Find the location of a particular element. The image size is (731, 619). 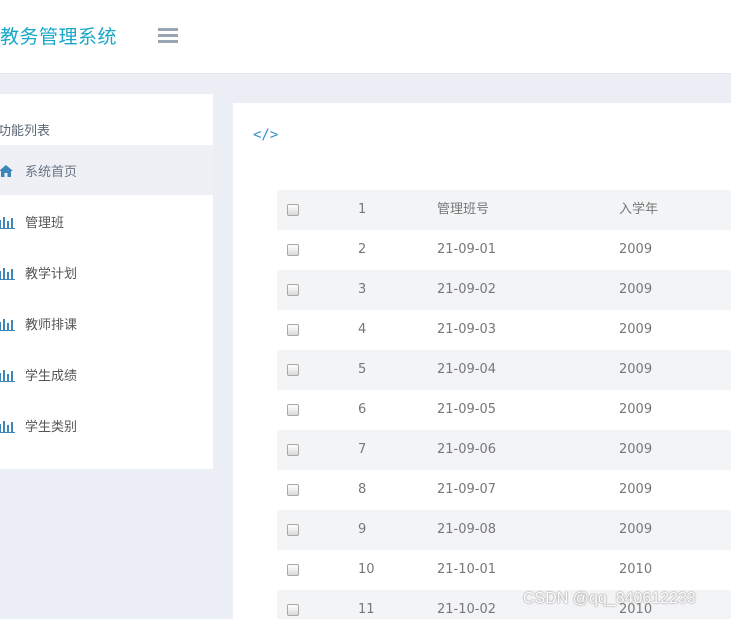

class-number-cell: 21-09-04 is located at coordinates (467, 369).